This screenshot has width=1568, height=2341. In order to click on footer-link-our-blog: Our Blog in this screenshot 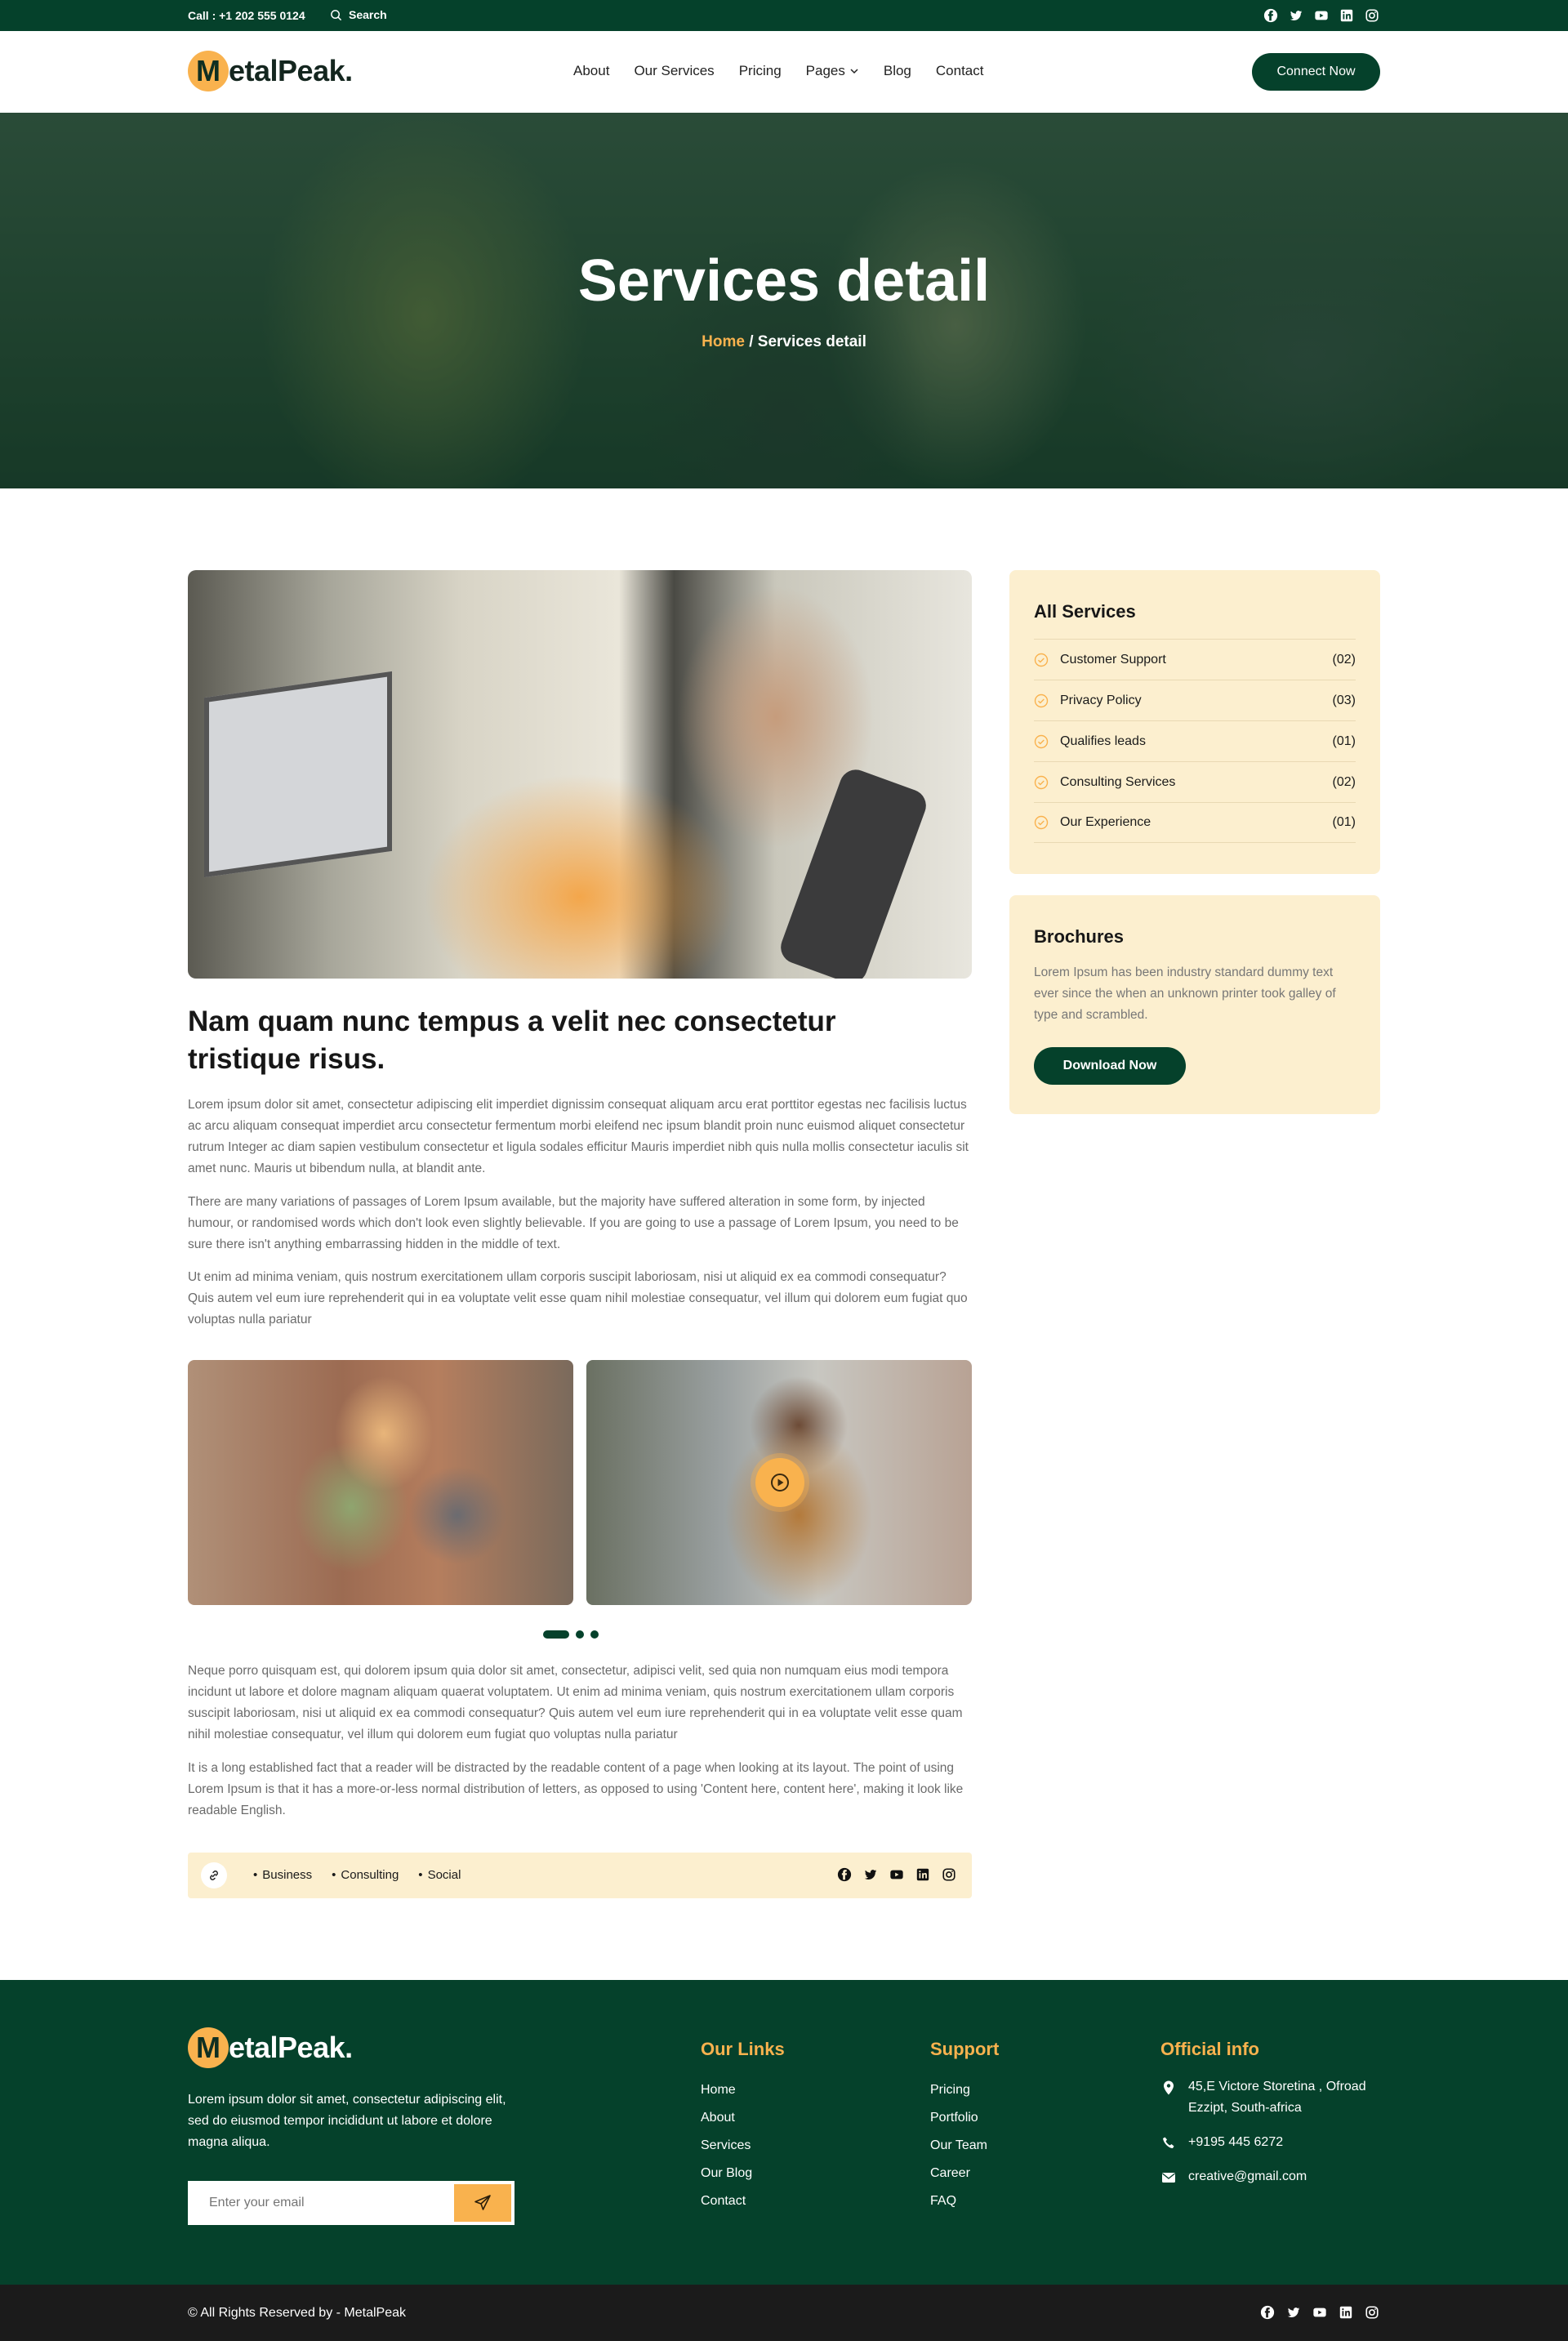, I will do `click(743, 2173)`.